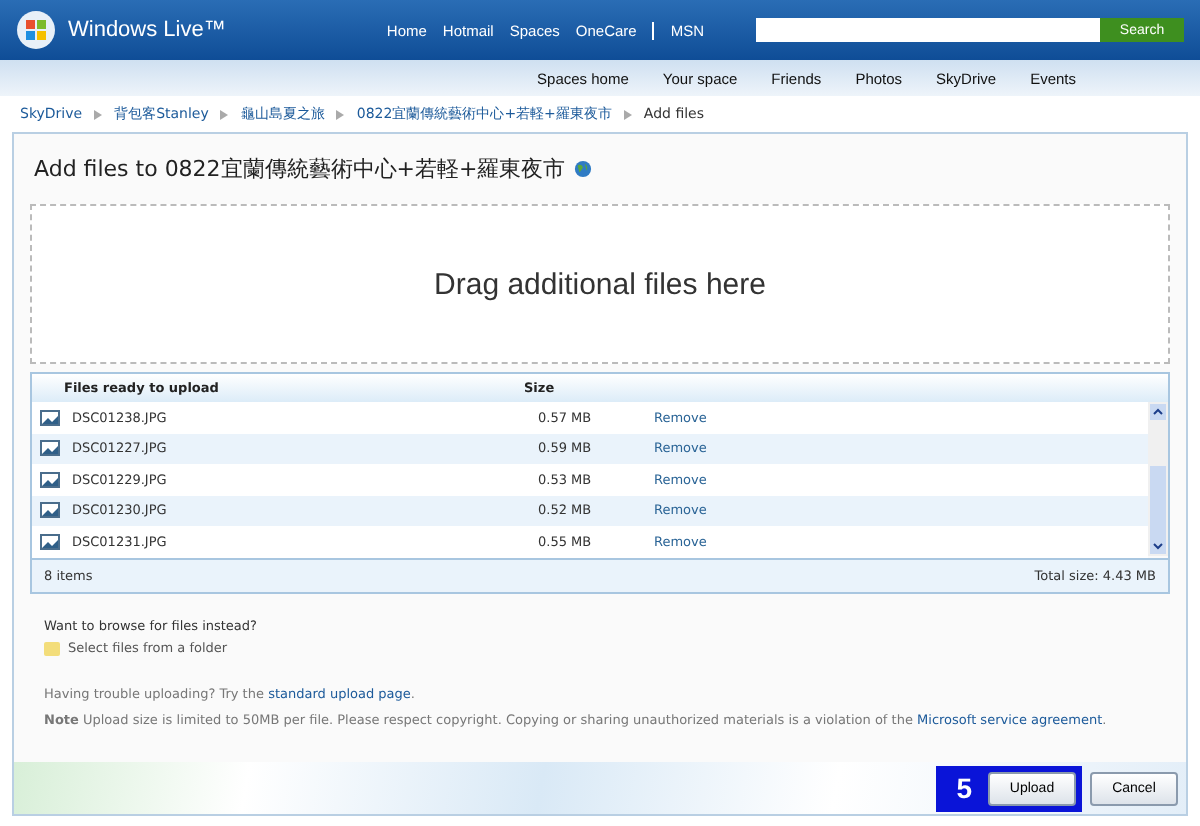 The image size is (1200, 826). What do you see at coordinates (36, 30) in the screenshot?
I see `logo-icon` at bounding box center [36, 30].